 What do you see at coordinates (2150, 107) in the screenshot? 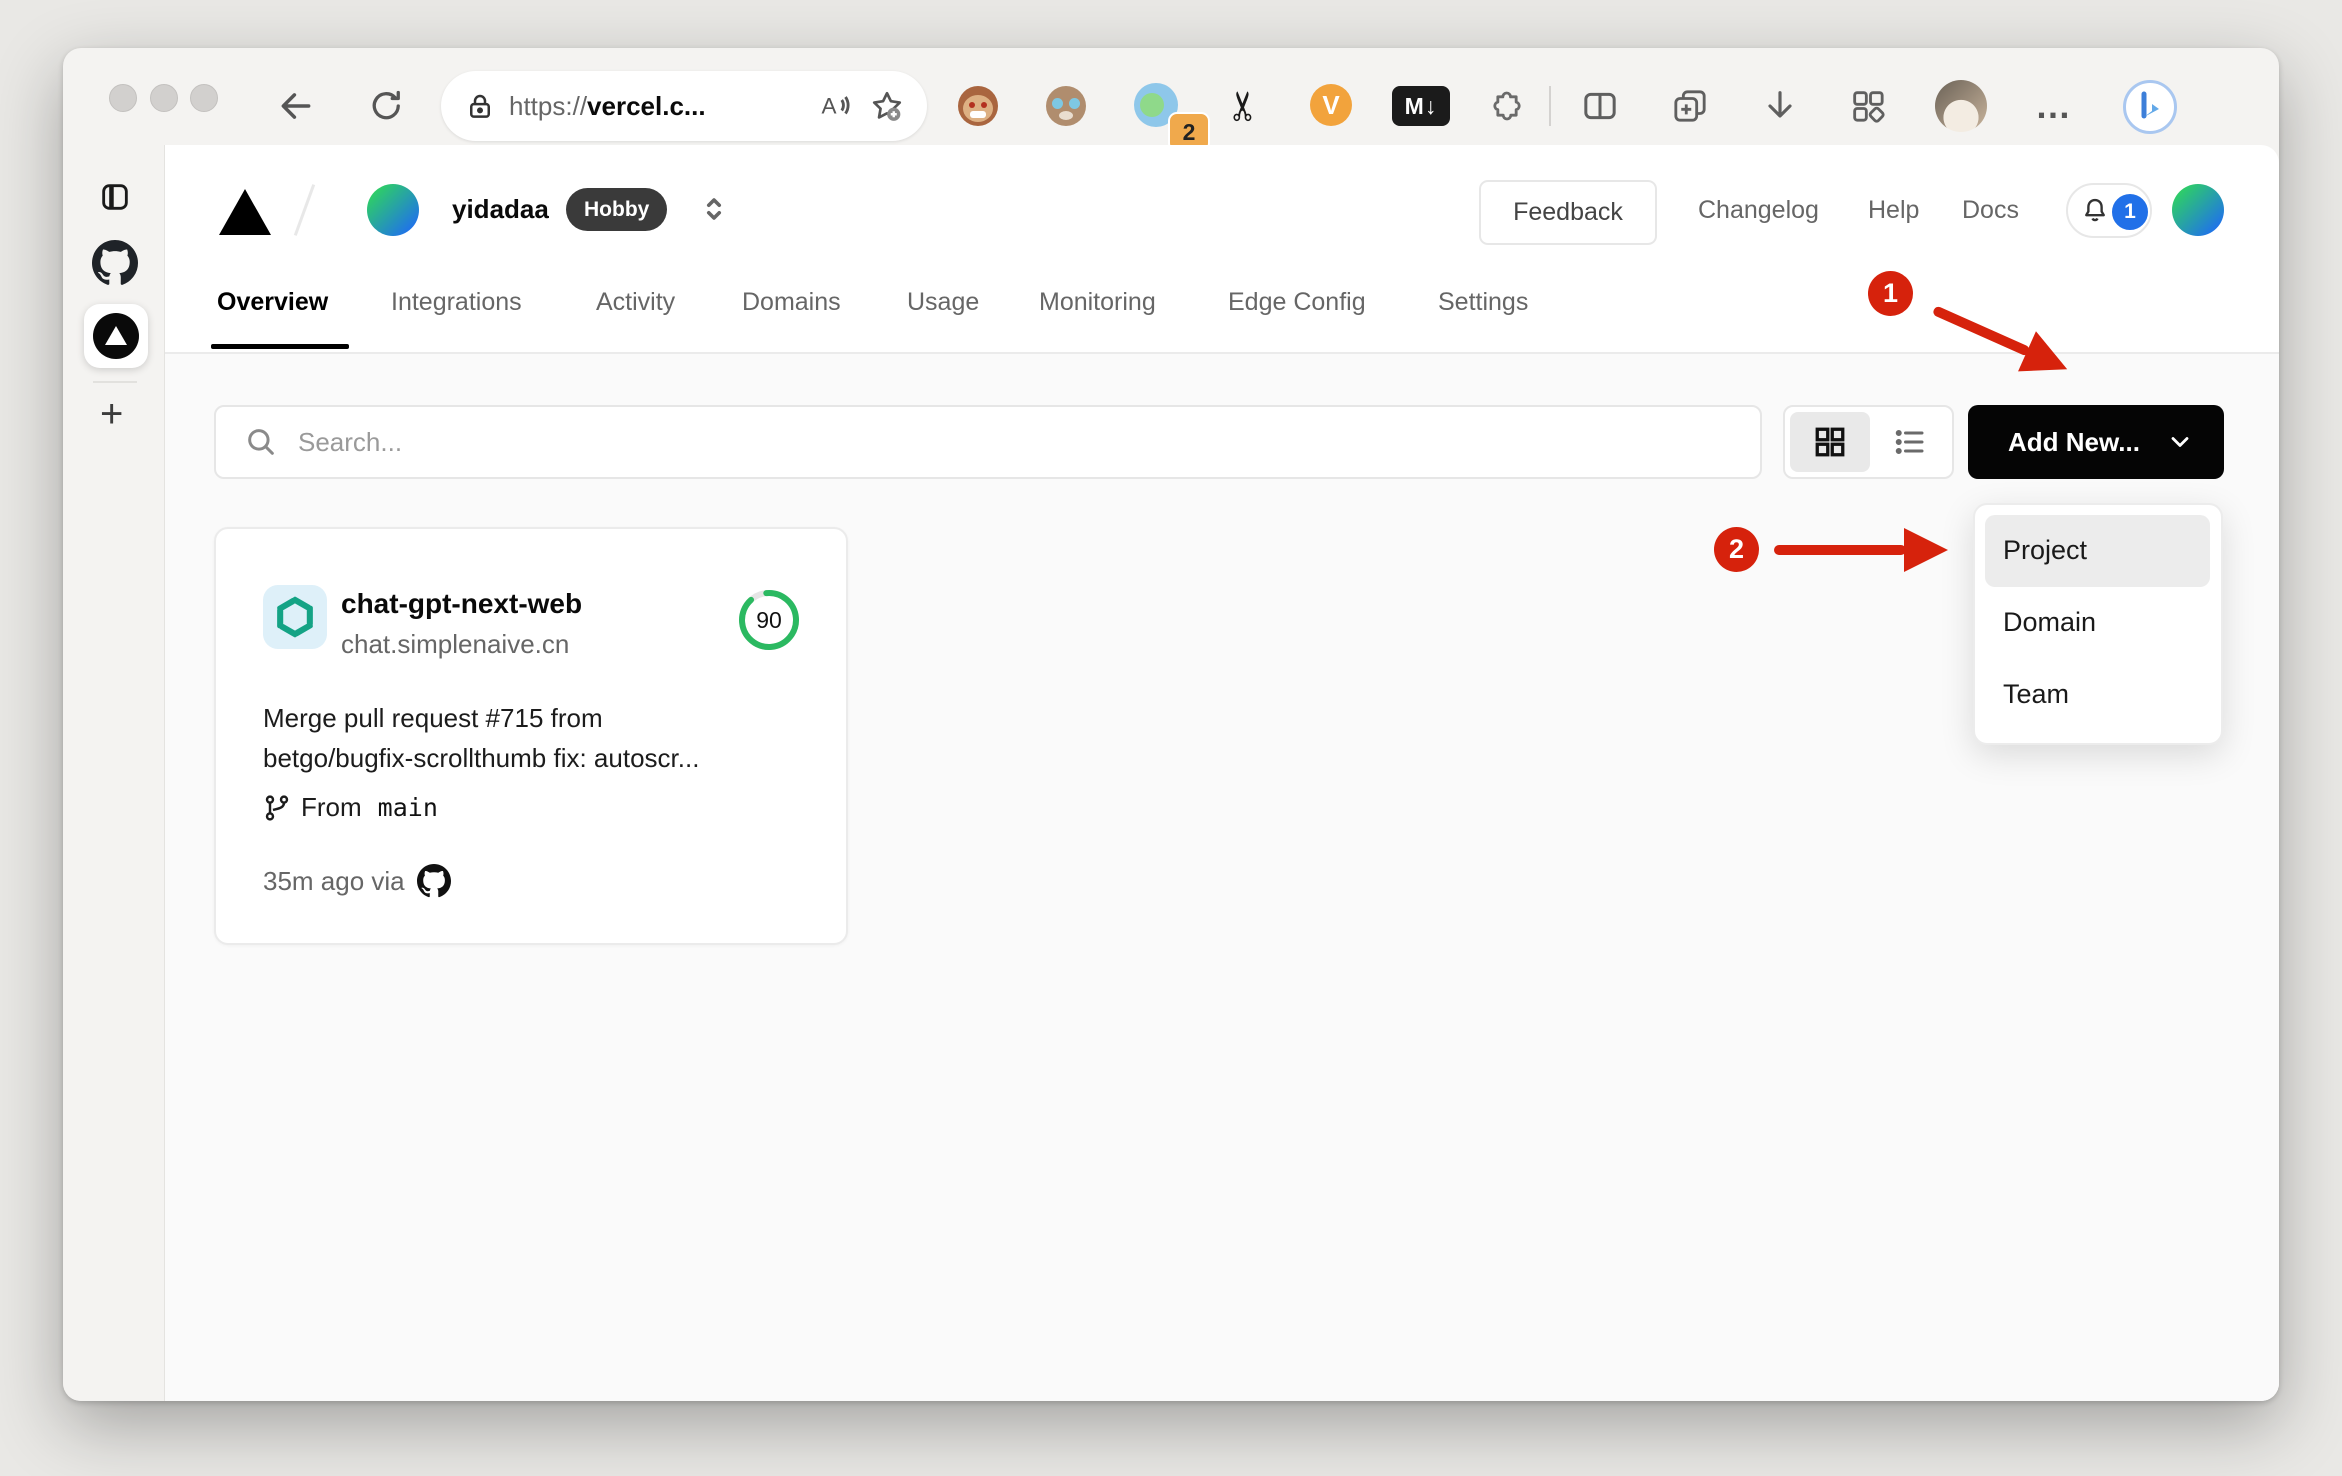
I see `copilot-bing-icon` at bounding box center [2150, 107].